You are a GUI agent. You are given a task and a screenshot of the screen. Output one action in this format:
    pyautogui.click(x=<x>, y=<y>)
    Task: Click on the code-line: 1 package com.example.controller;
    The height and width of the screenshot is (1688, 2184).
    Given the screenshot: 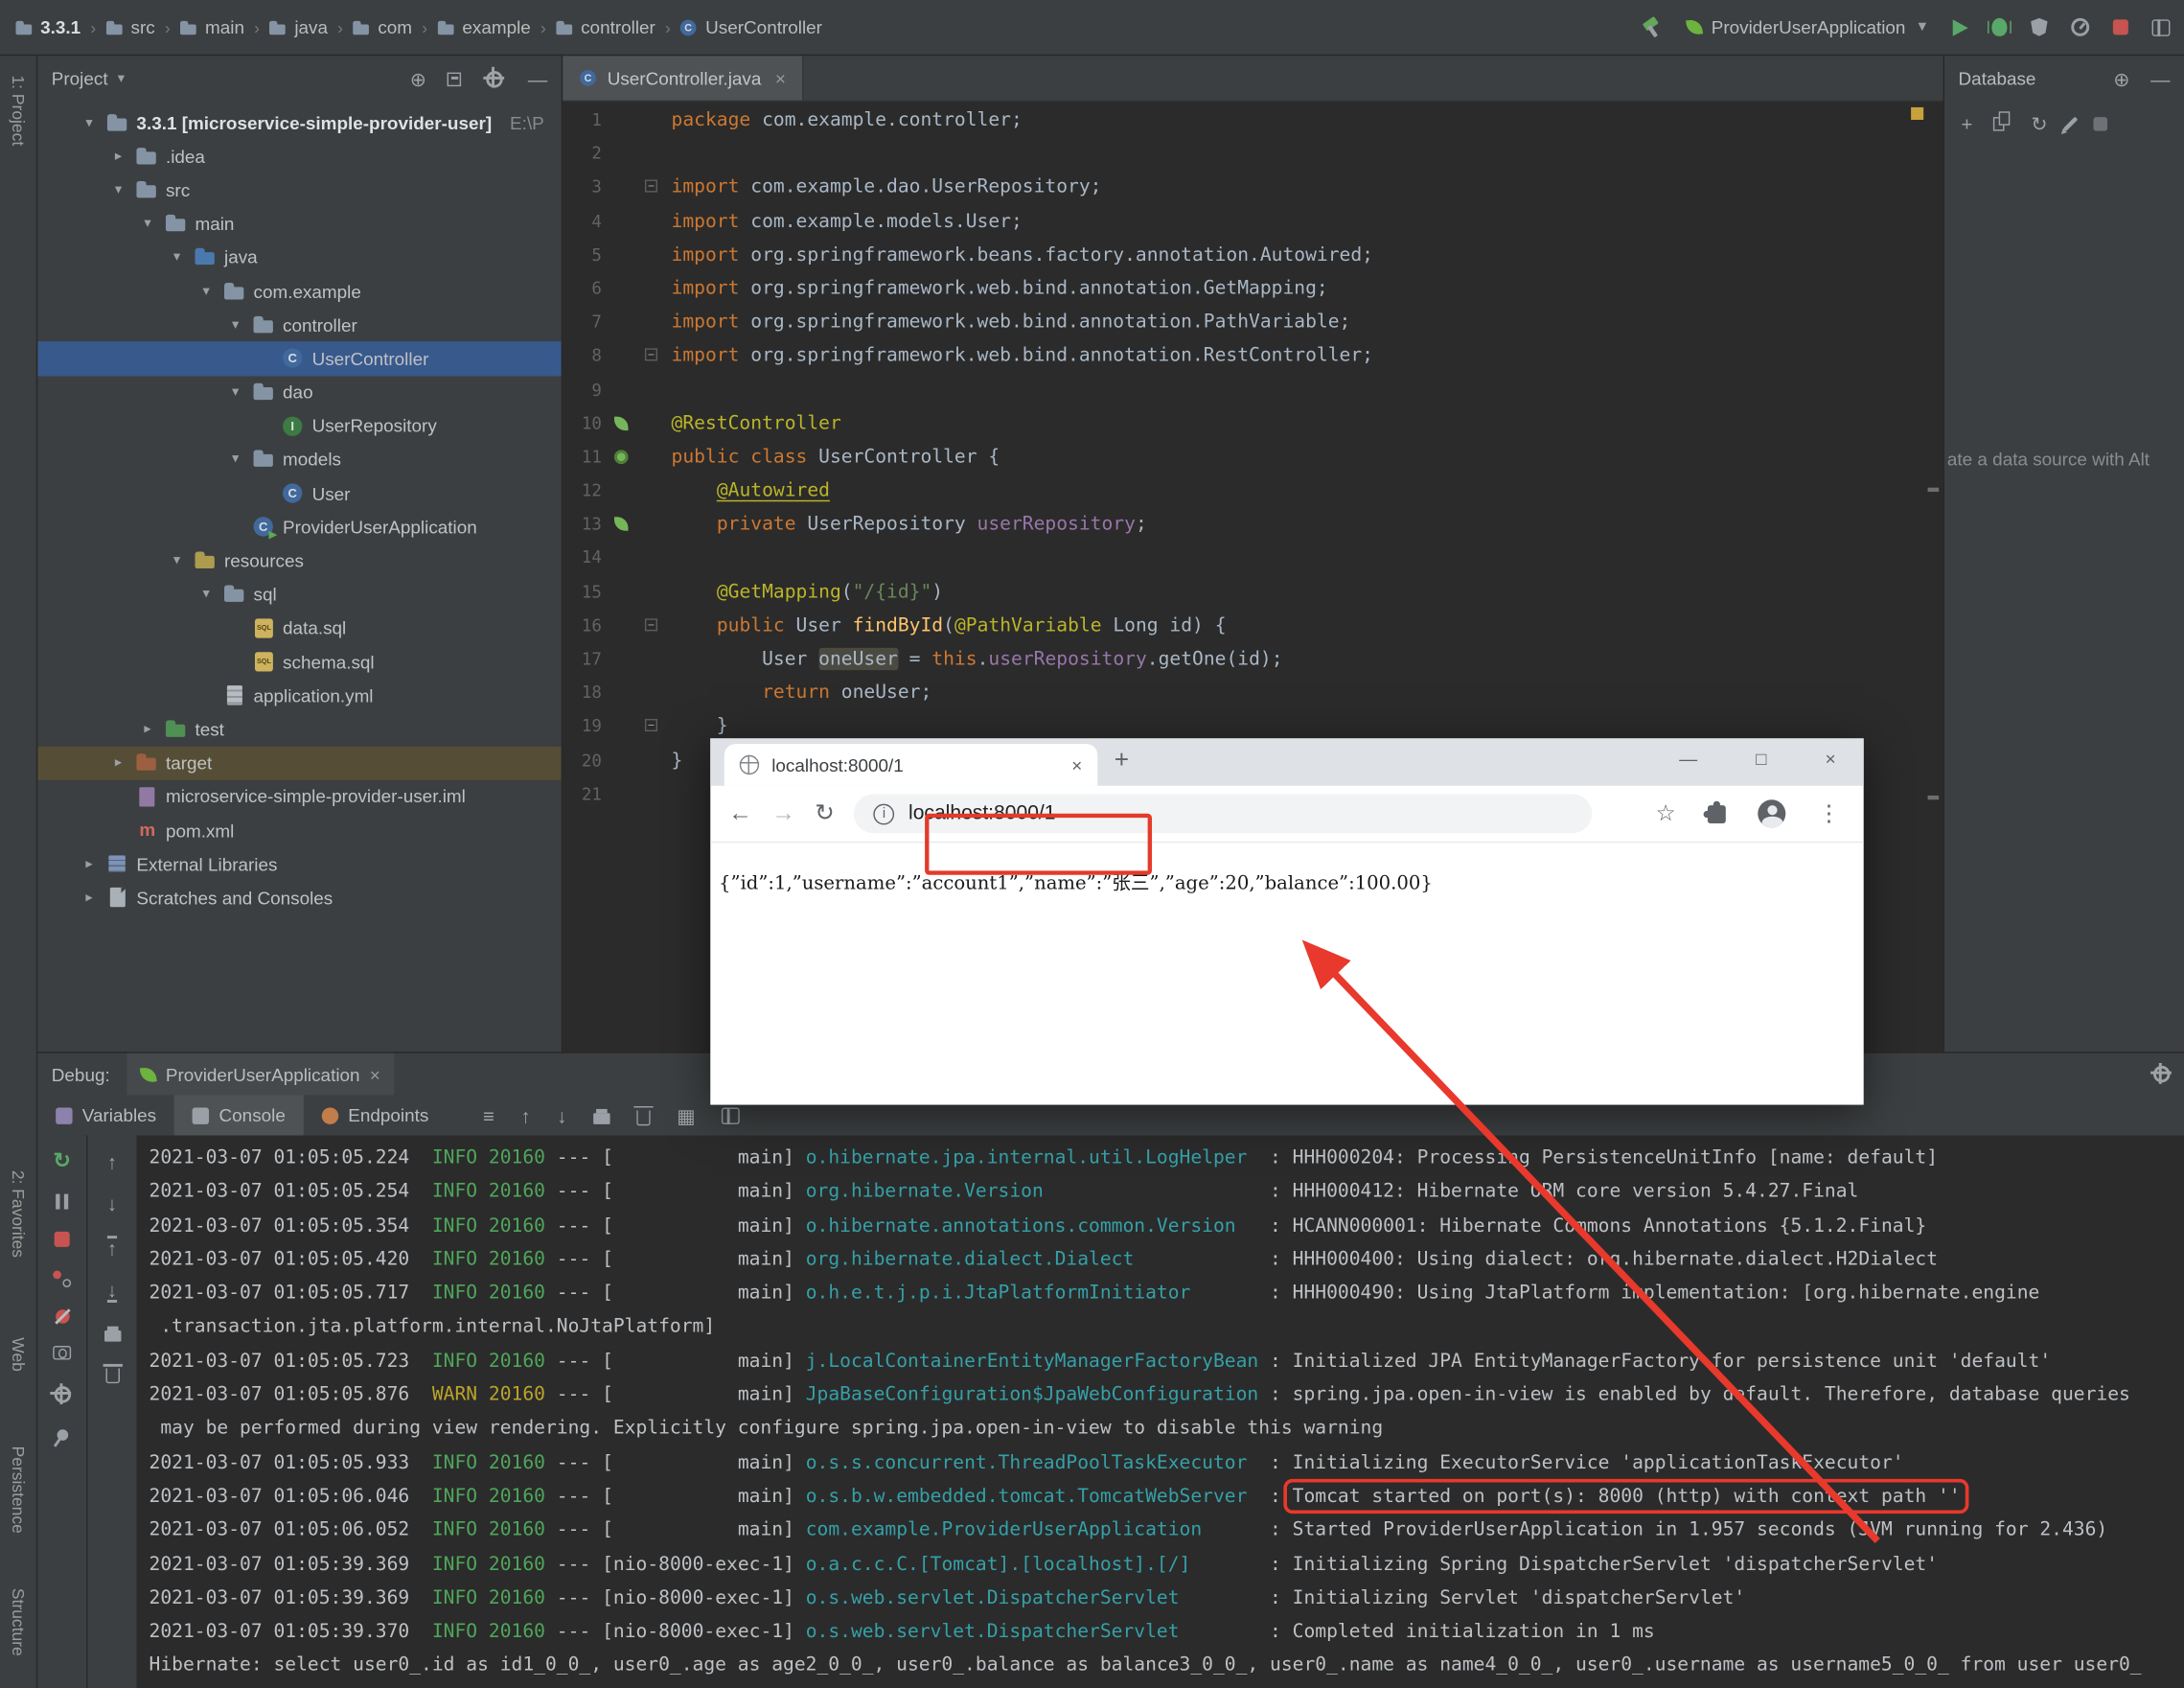 What is the action you would take?
    pyautogui.click(x=1253, y=120)
    